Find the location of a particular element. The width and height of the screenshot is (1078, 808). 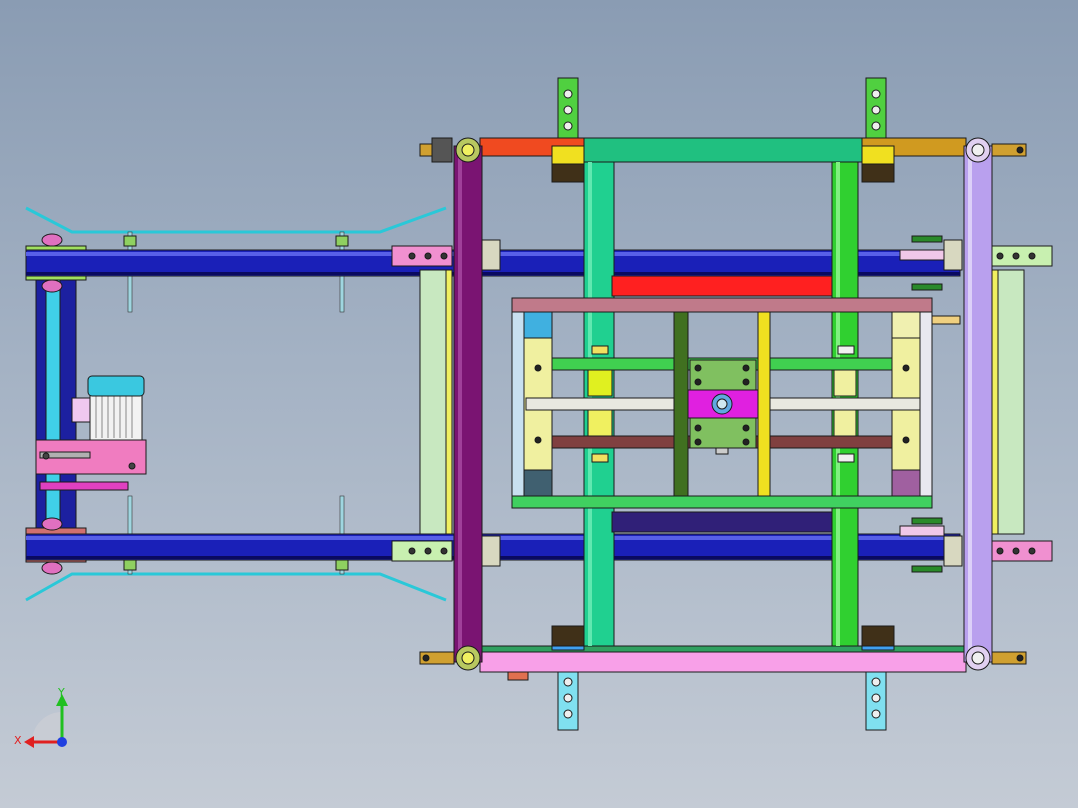

x-axis-label: X is located at coordinates (18, 740).